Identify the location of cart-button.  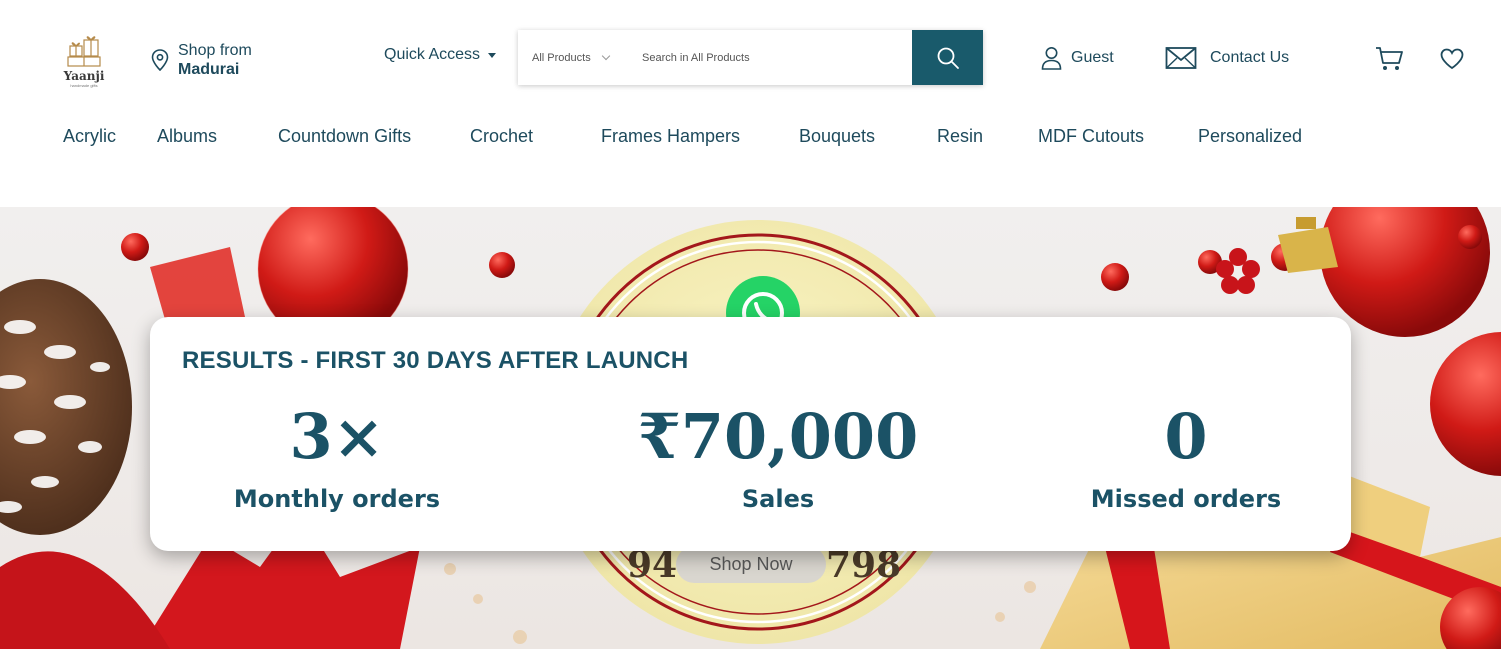
(1389, 61).